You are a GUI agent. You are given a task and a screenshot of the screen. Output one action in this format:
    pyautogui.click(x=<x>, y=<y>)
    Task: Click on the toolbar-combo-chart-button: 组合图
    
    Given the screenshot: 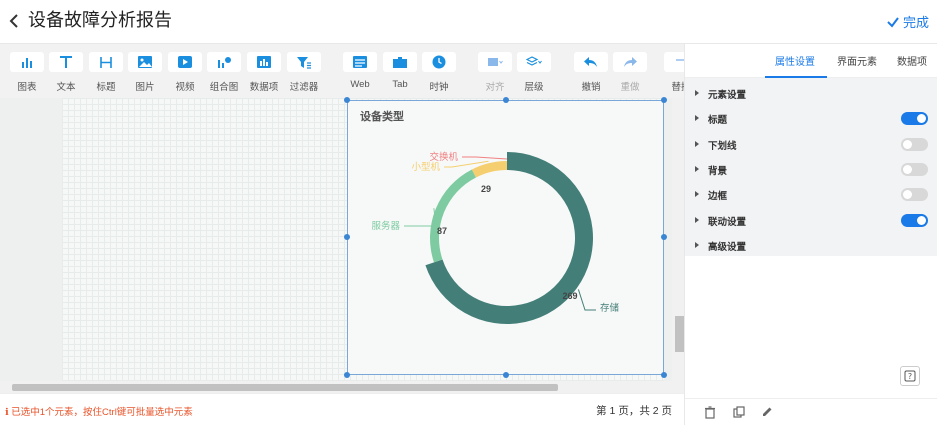 What is the action you would take?
    pyautogui.click(x=224, y=72)
    